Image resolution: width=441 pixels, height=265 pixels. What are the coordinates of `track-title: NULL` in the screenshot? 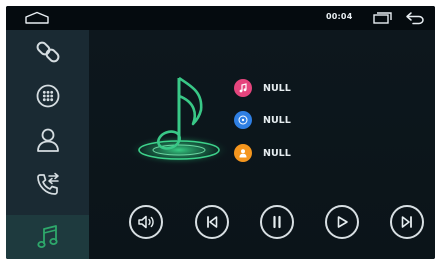 It's located at (277, 88).